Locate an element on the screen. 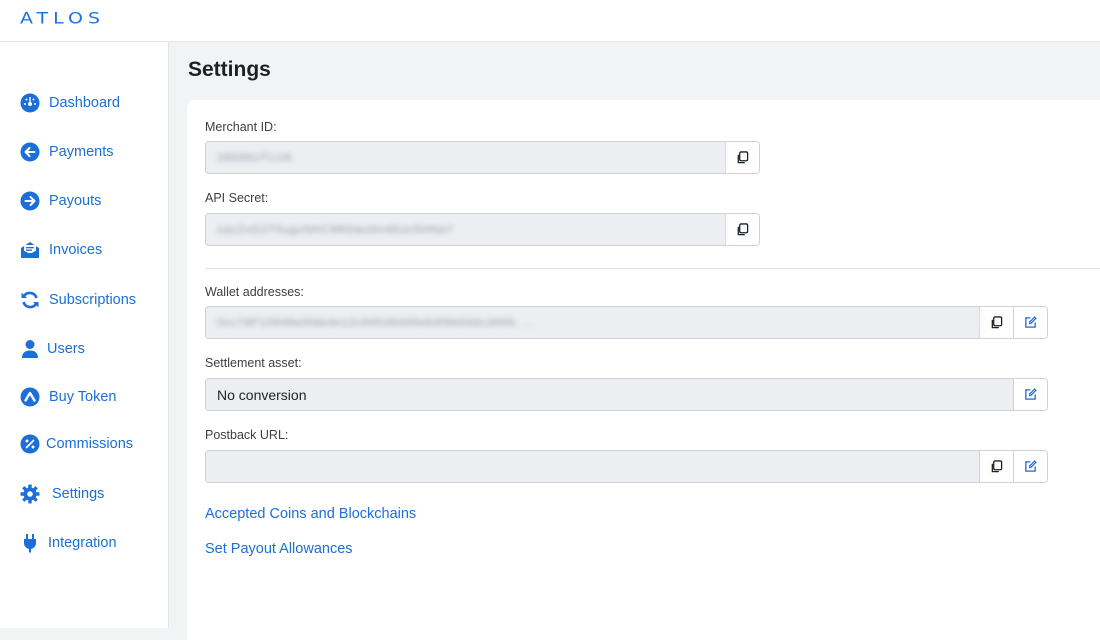 This screenshot has height=640, width=1100. sidebar-item-users: Users is located at coordinates (52, 349).